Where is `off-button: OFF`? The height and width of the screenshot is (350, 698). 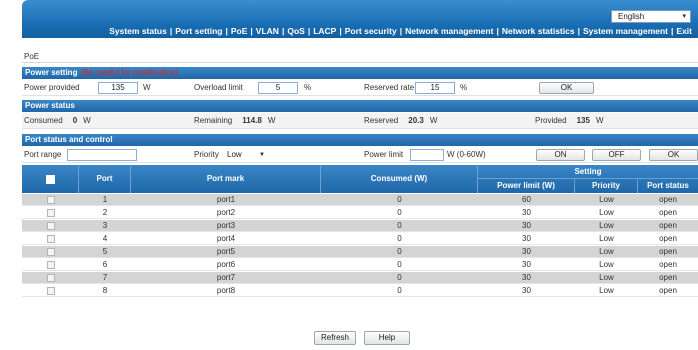 off-button: OFF is located at coordinates (616, 155).